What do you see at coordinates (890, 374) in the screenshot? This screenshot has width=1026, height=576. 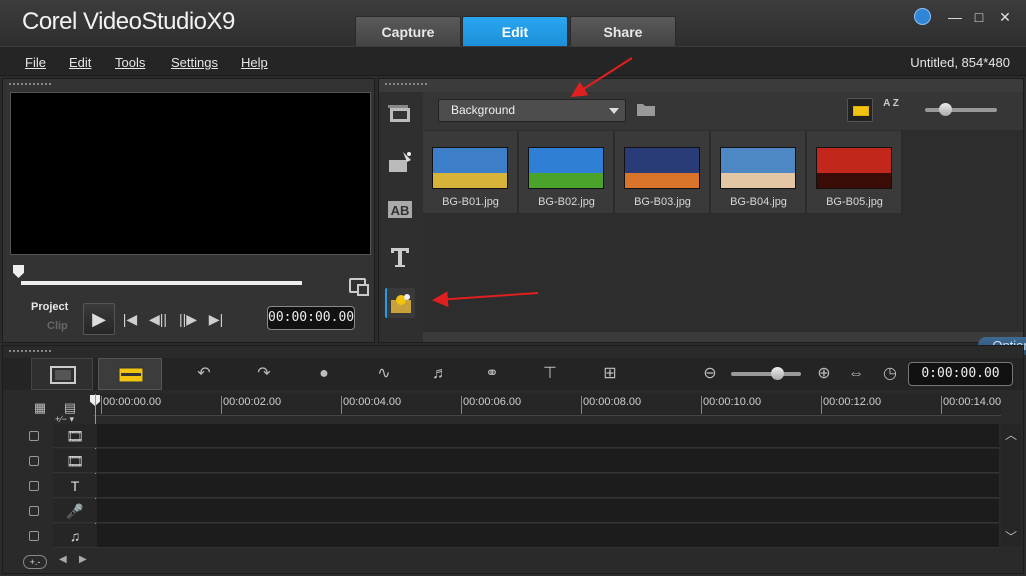 I see `clock-icon: ◷` at bounding box center [890, 374].